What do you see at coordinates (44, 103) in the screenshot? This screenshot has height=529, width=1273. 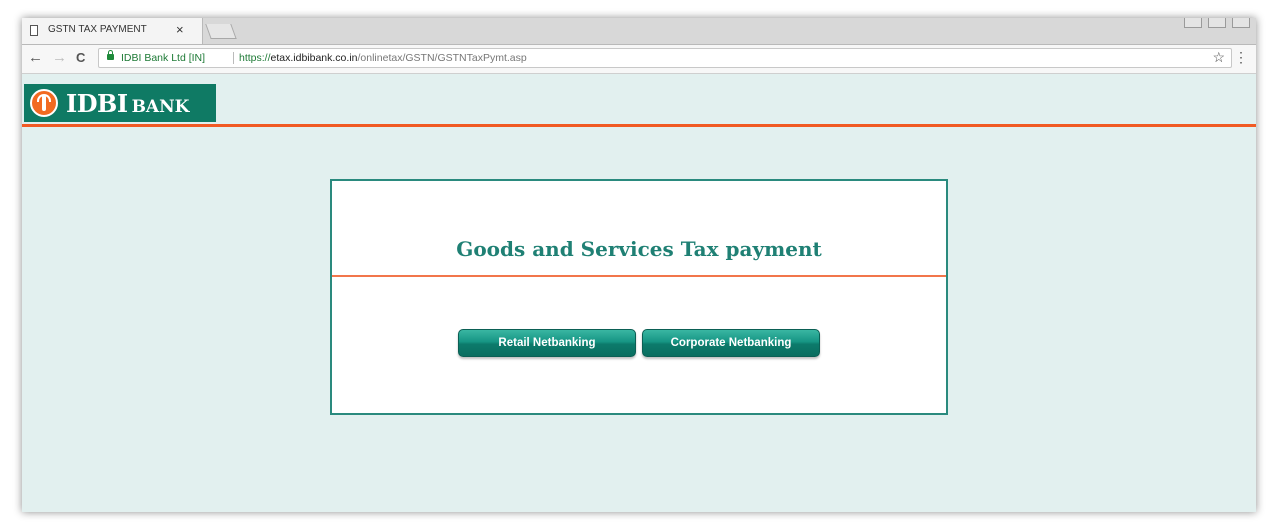 I see `idbi-emblem-icon` at bounding box center [44, 103].